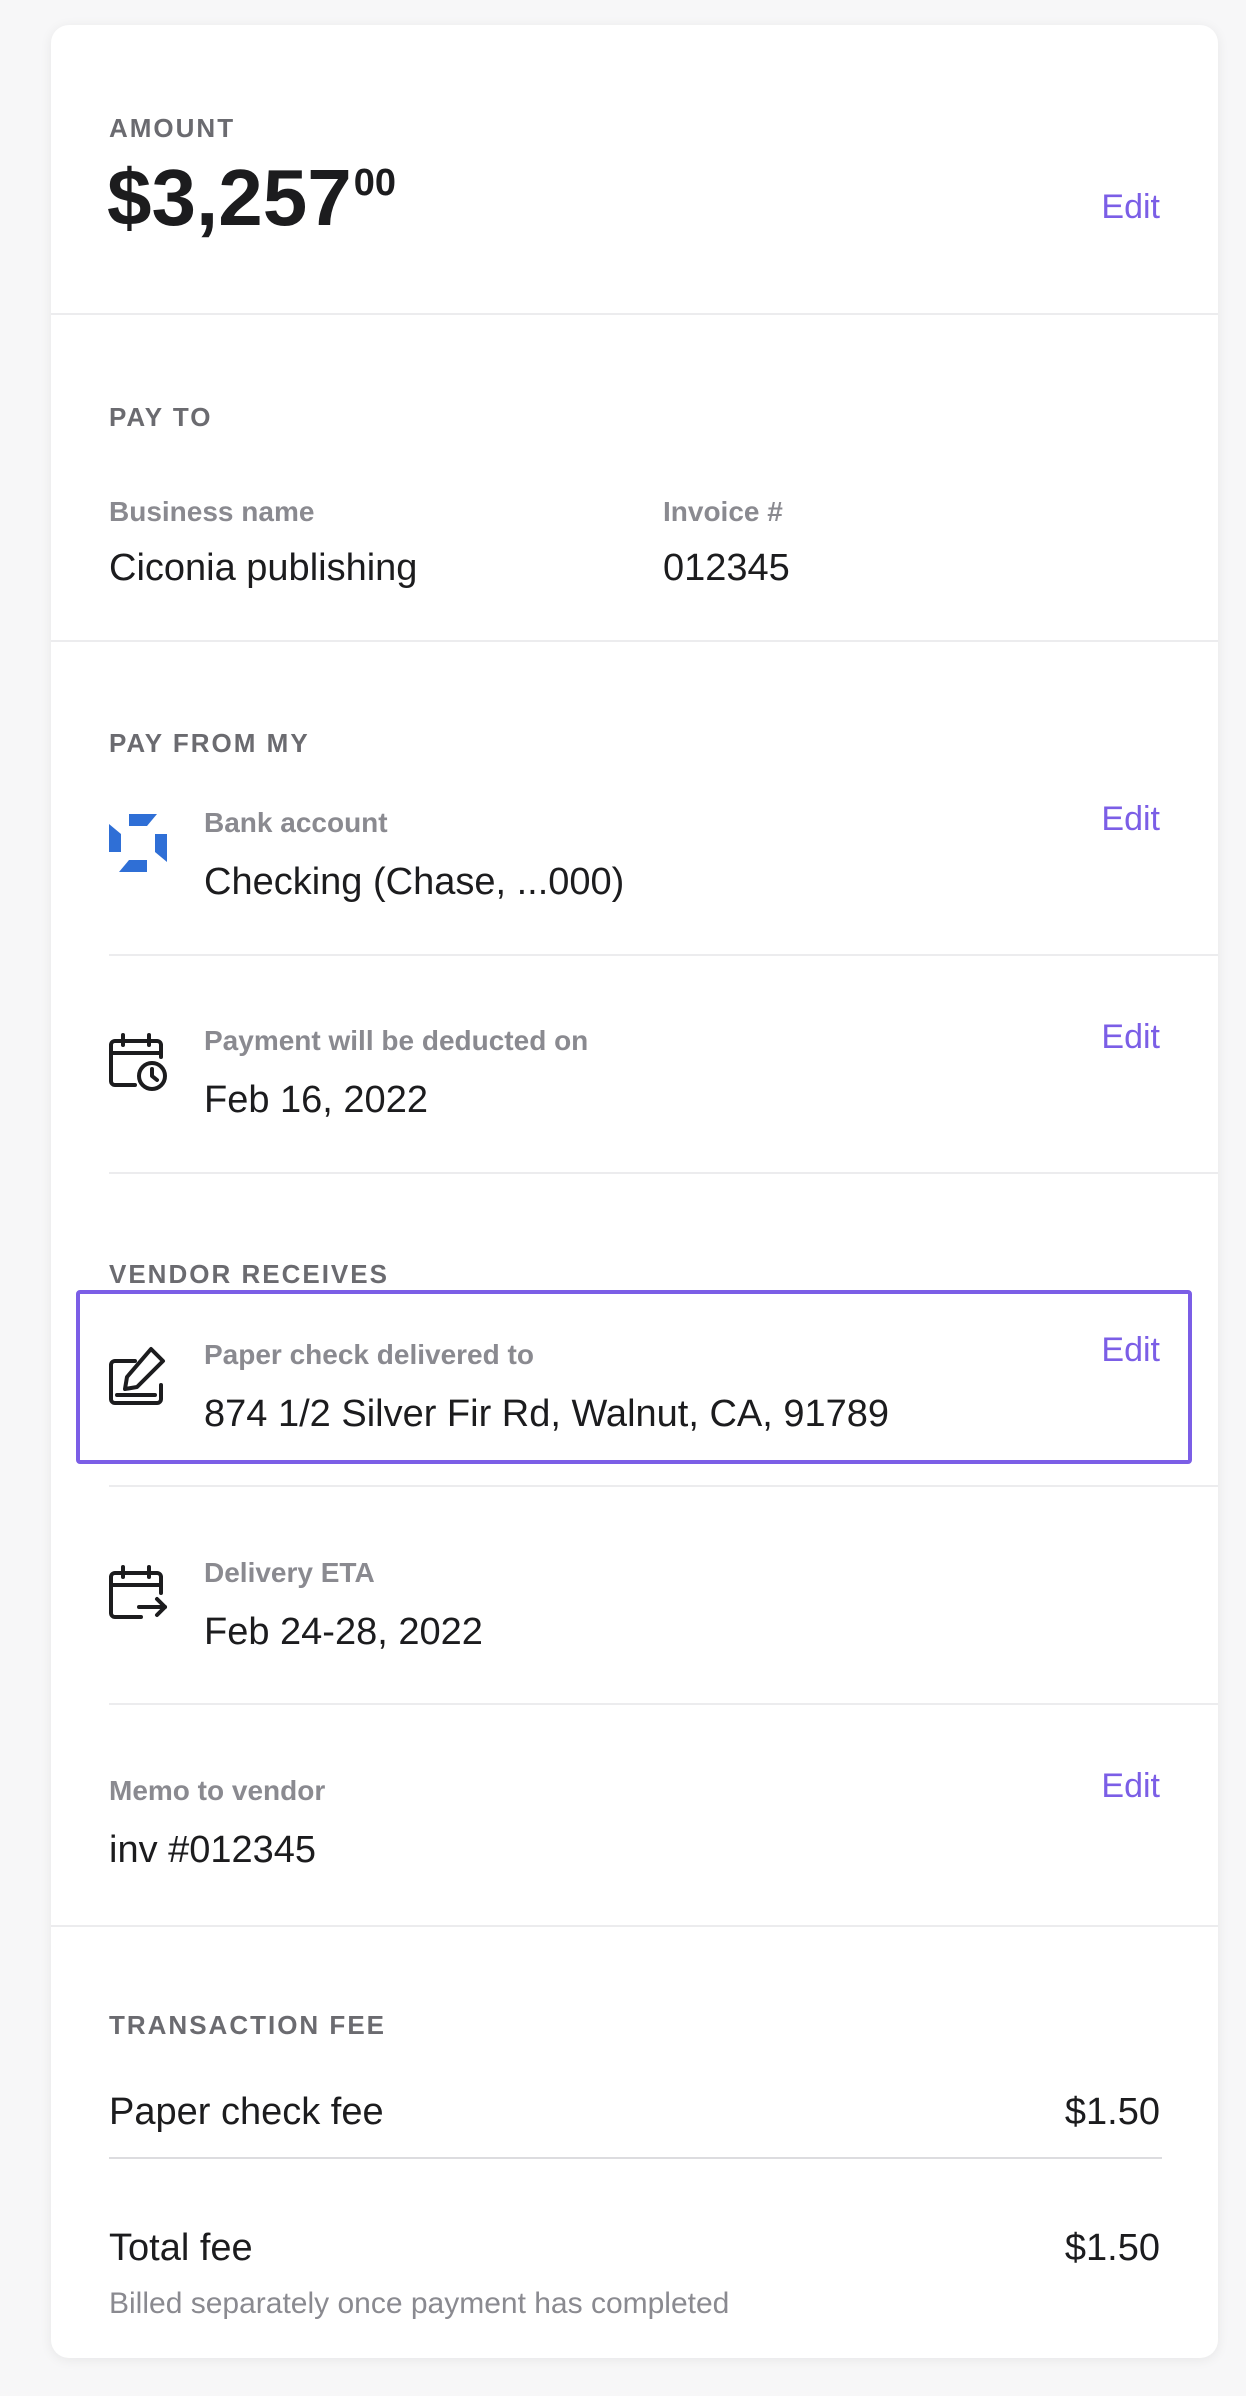 This screenshot has height=2396, width=1246. What do you see at coordinates (343, 1632) in the screenshot?
I see `delivery-eta-value: Feb 24-28, 2022` at bounding box center [343, 1632].